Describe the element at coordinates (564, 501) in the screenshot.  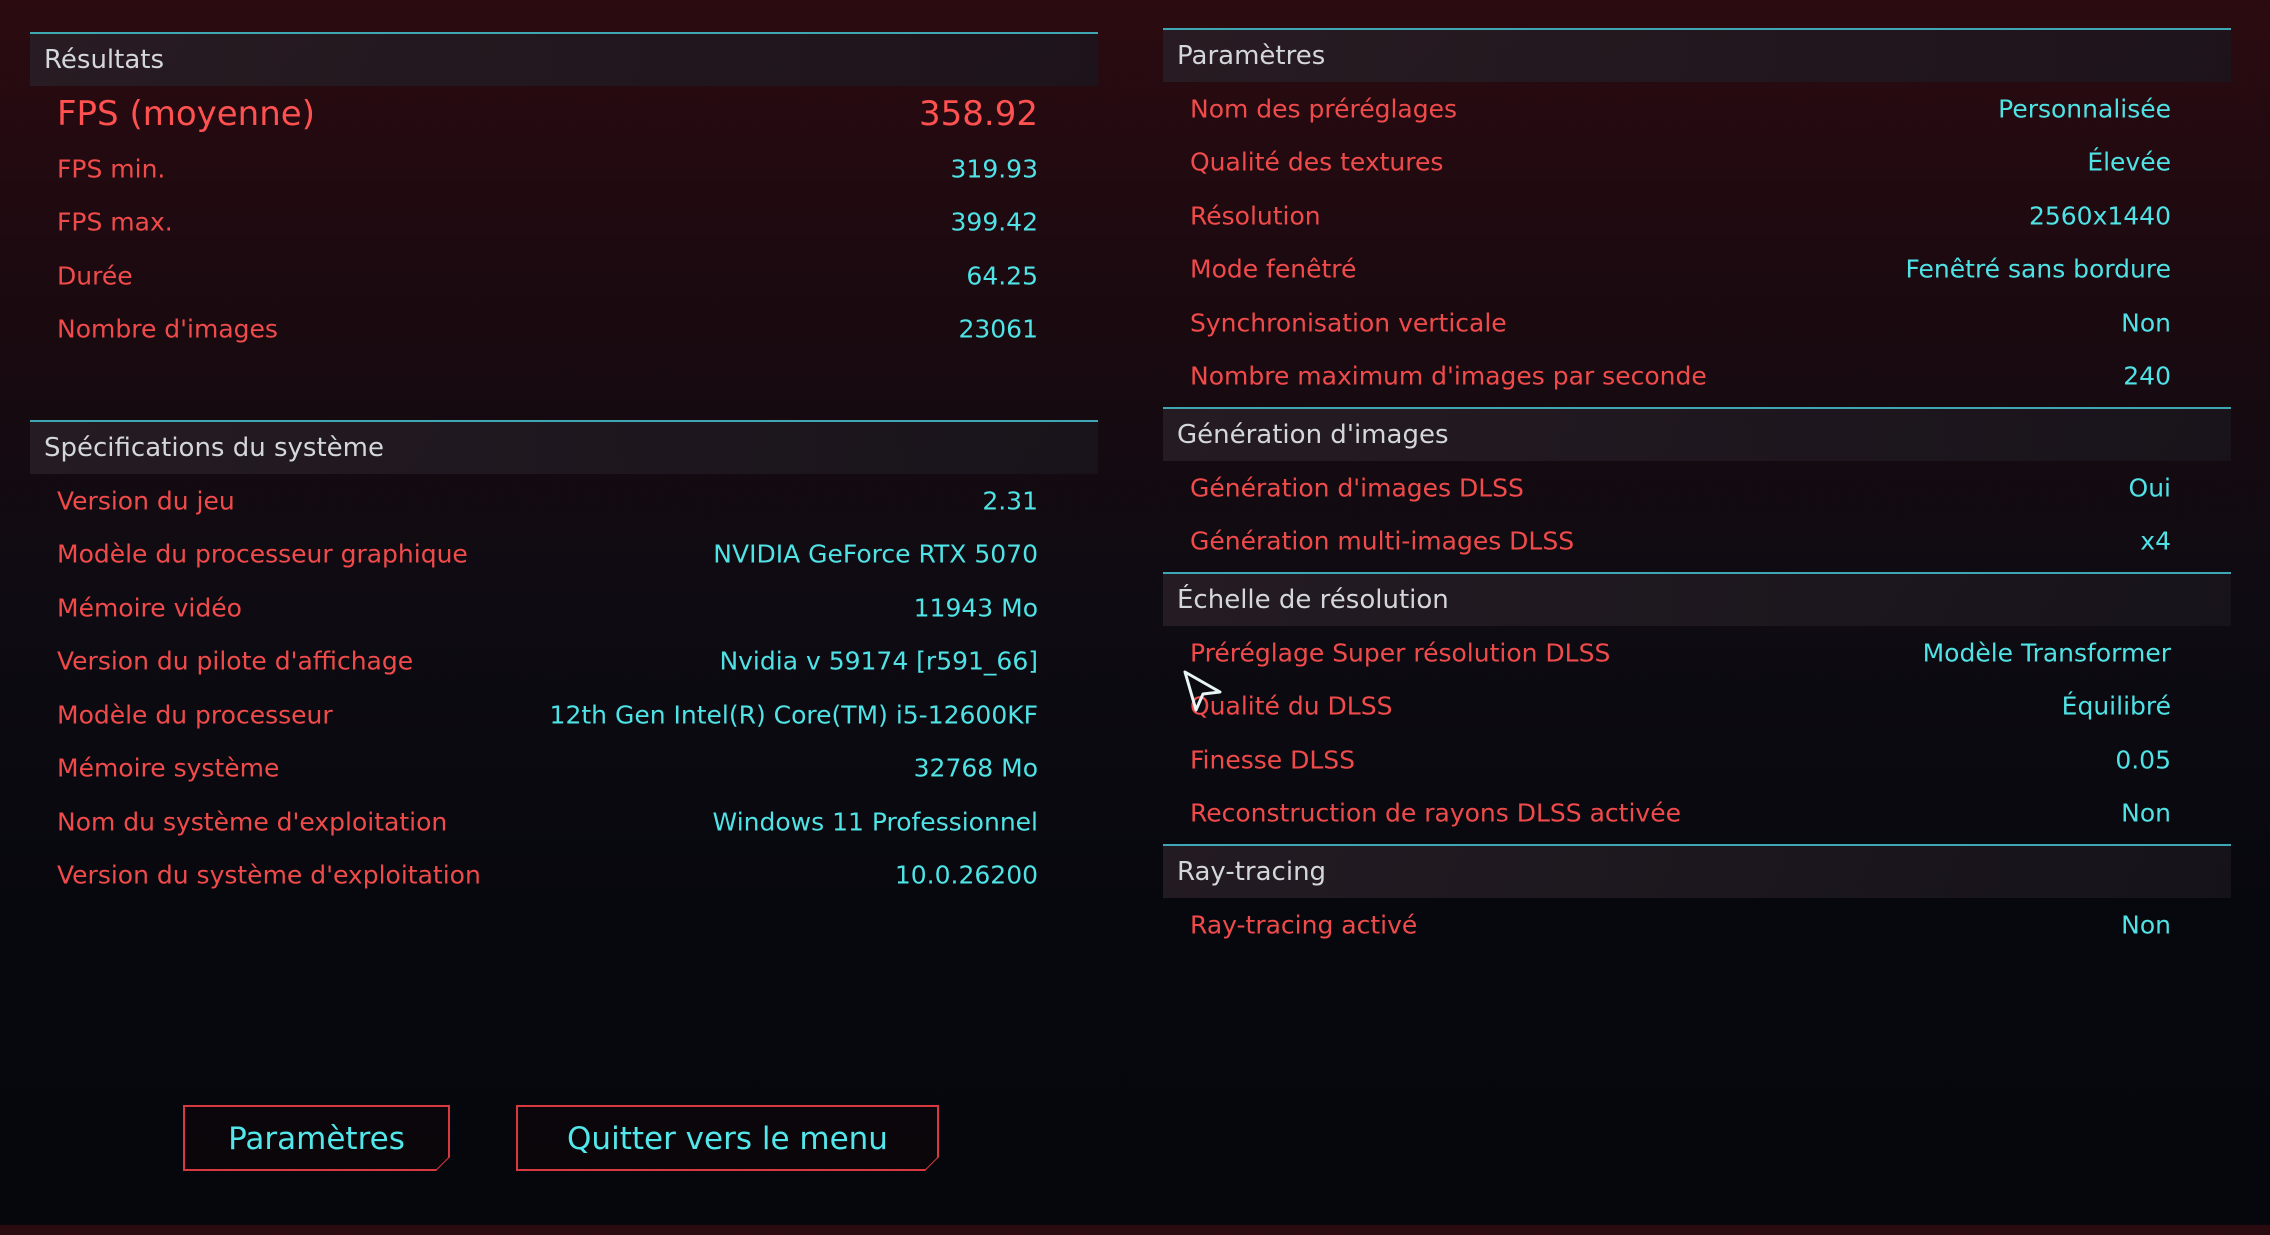
I see `system-row-game-version: Version du jeu 2.31` at that location.